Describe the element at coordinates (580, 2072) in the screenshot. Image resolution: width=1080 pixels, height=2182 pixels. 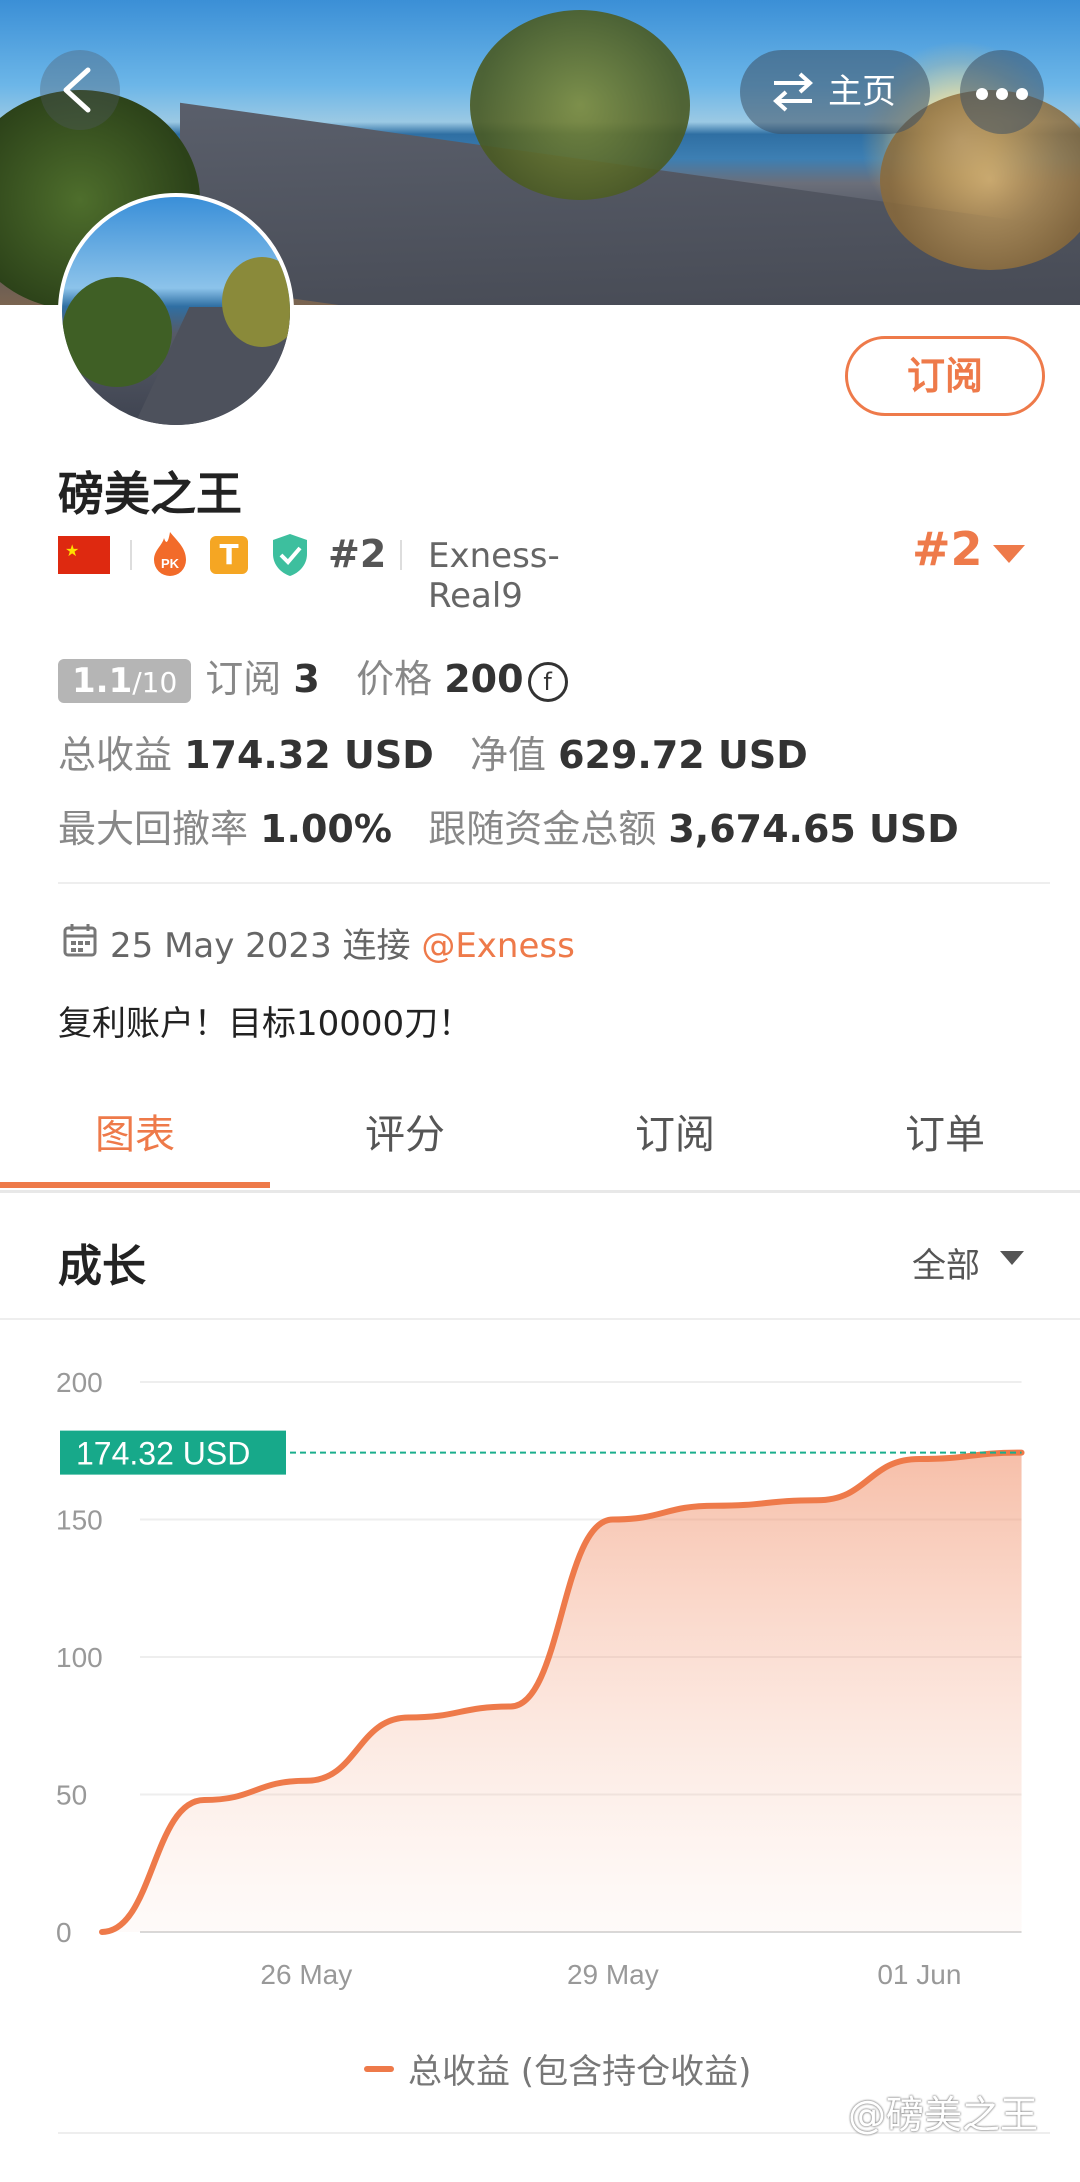
I see `legend-label: 总收益 (包含持仓收益)` at that location.